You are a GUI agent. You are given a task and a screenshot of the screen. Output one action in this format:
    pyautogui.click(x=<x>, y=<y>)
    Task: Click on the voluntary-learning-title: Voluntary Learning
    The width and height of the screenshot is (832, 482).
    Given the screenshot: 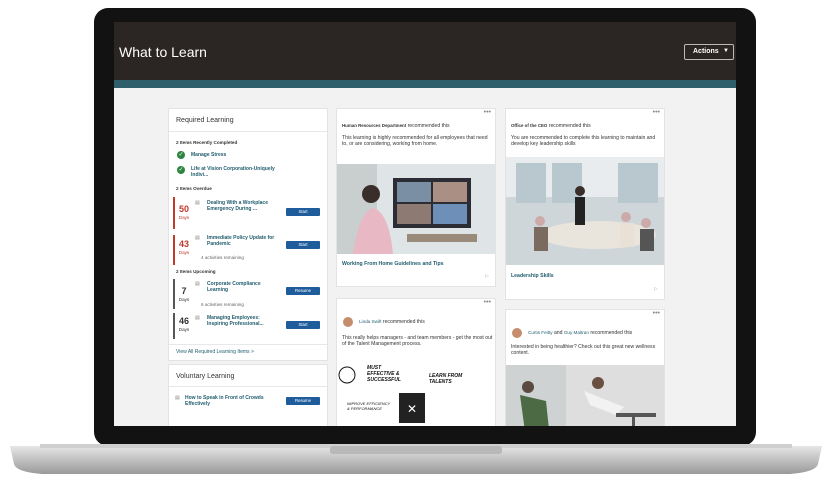 What is the action you would take?
    pyautogui.click(x=205, y=376)
    